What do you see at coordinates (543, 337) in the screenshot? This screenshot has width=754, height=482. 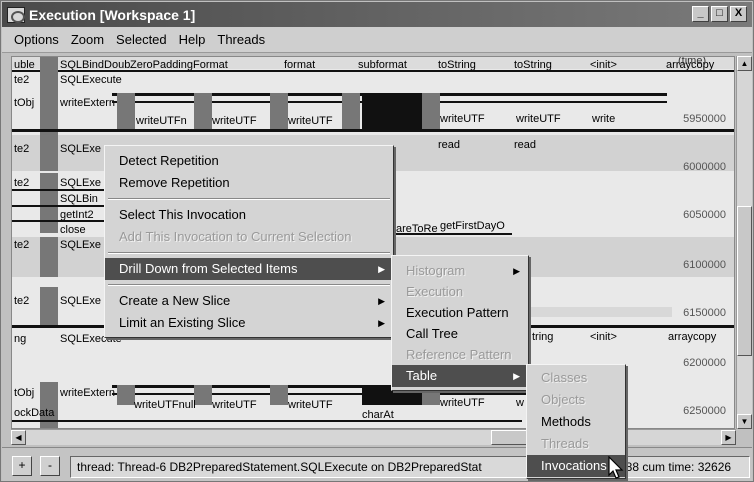 I see `method-label: tring` at bounding box center [543, 337].